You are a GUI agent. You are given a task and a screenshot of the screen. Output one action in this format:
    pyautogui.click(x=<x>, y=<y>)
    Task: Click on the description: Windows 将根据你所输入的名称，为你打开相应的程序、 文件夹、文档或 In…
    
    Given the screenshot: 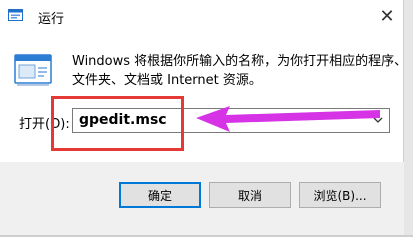 What is the action you would take?
    pyautogui.click(x=240, y=71)
    